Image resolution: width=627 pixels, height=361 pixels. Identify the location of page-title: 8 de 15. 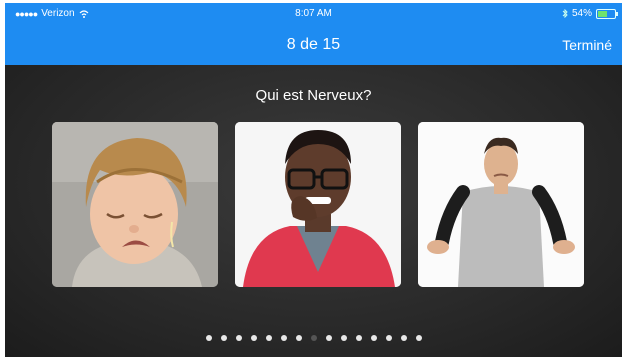
(313, 44).